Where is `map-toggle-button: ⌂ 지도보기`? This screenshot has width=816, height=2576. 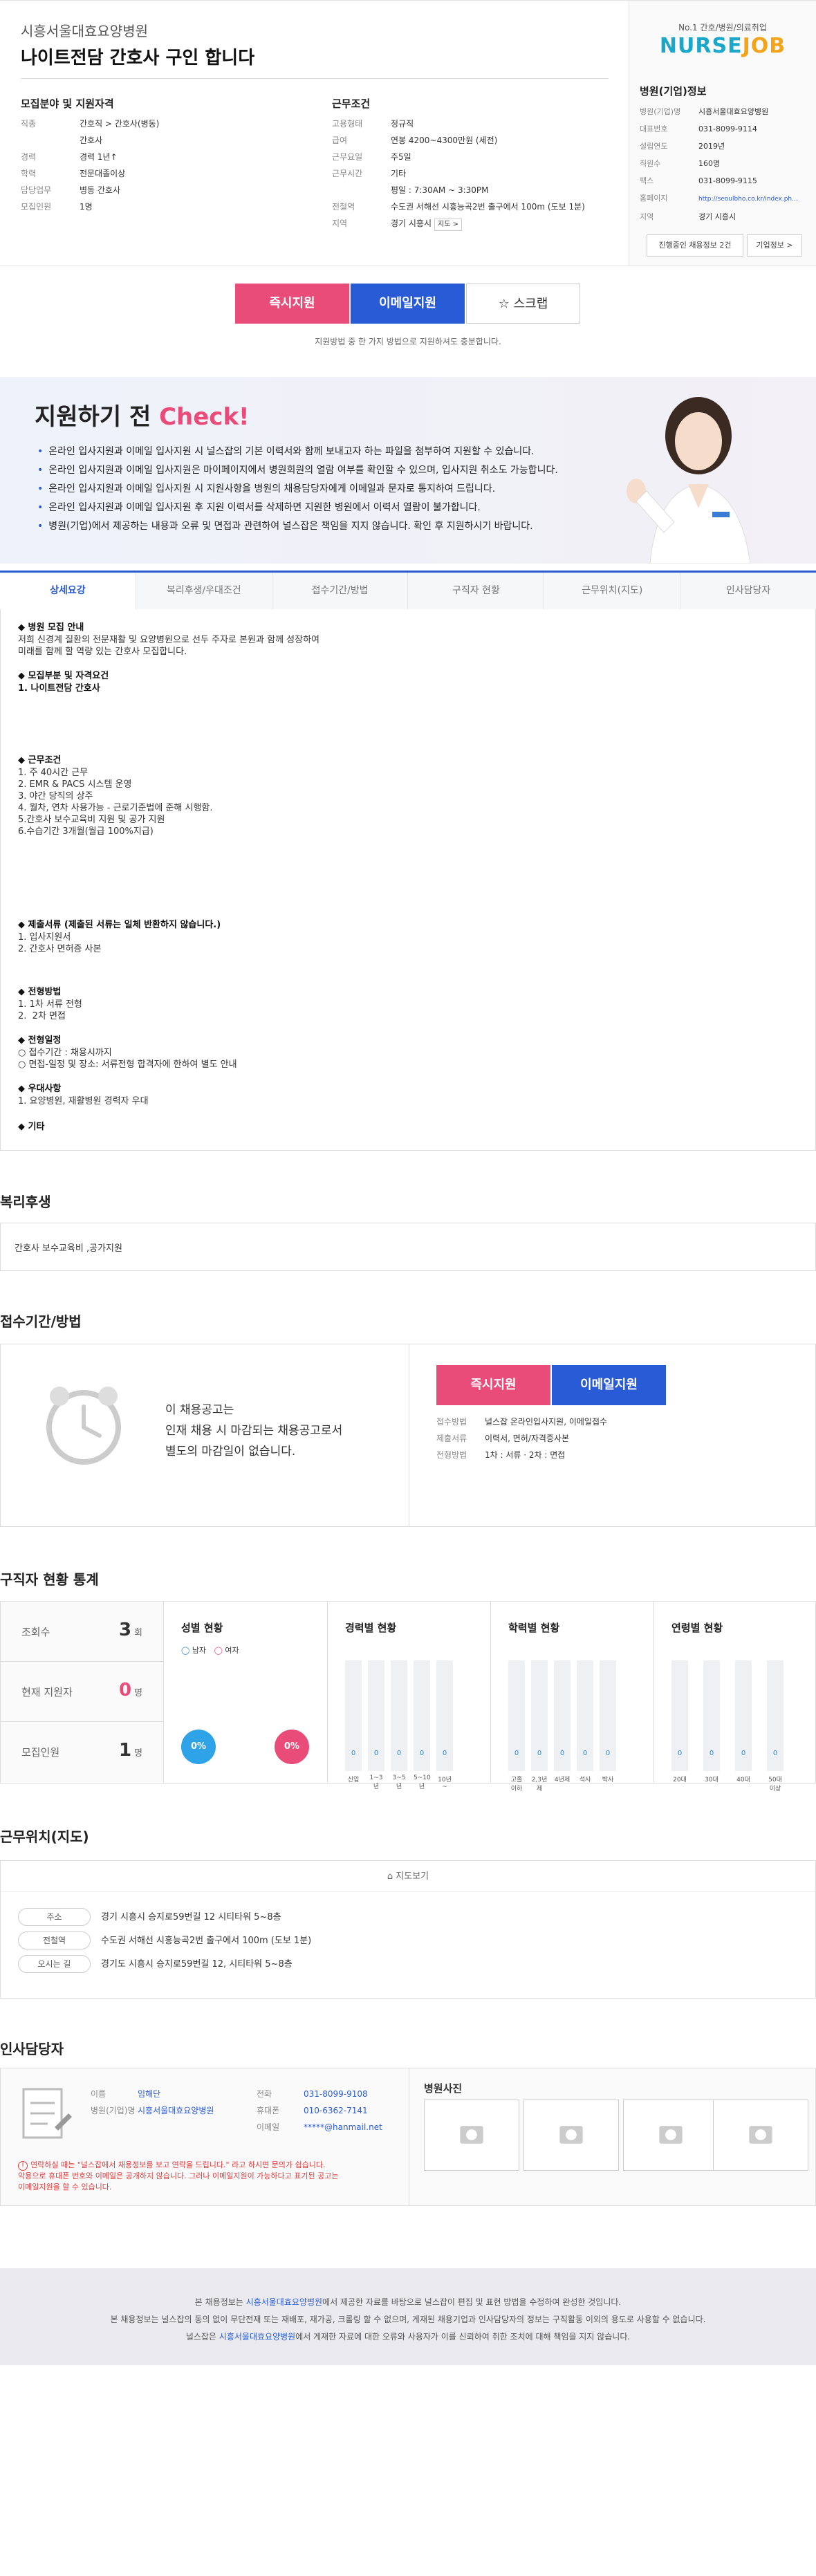 map-toggle-button: ⌂ 지도보기 is located at coordinates (408, 1877).